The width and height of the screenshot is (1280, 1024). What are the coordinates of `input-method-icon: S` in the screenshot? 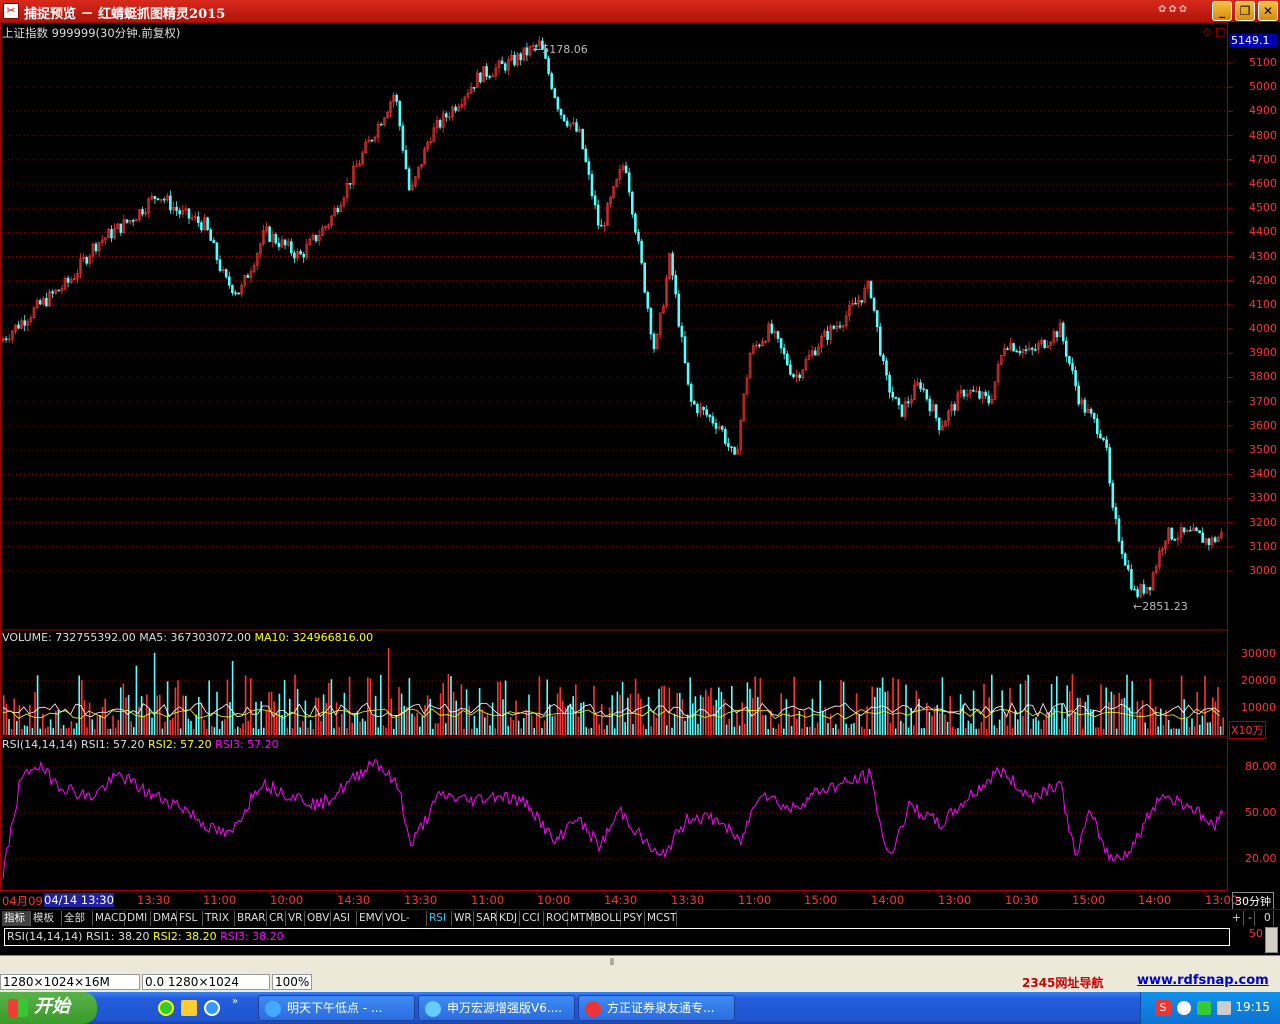 It's located at (1163, 1008).